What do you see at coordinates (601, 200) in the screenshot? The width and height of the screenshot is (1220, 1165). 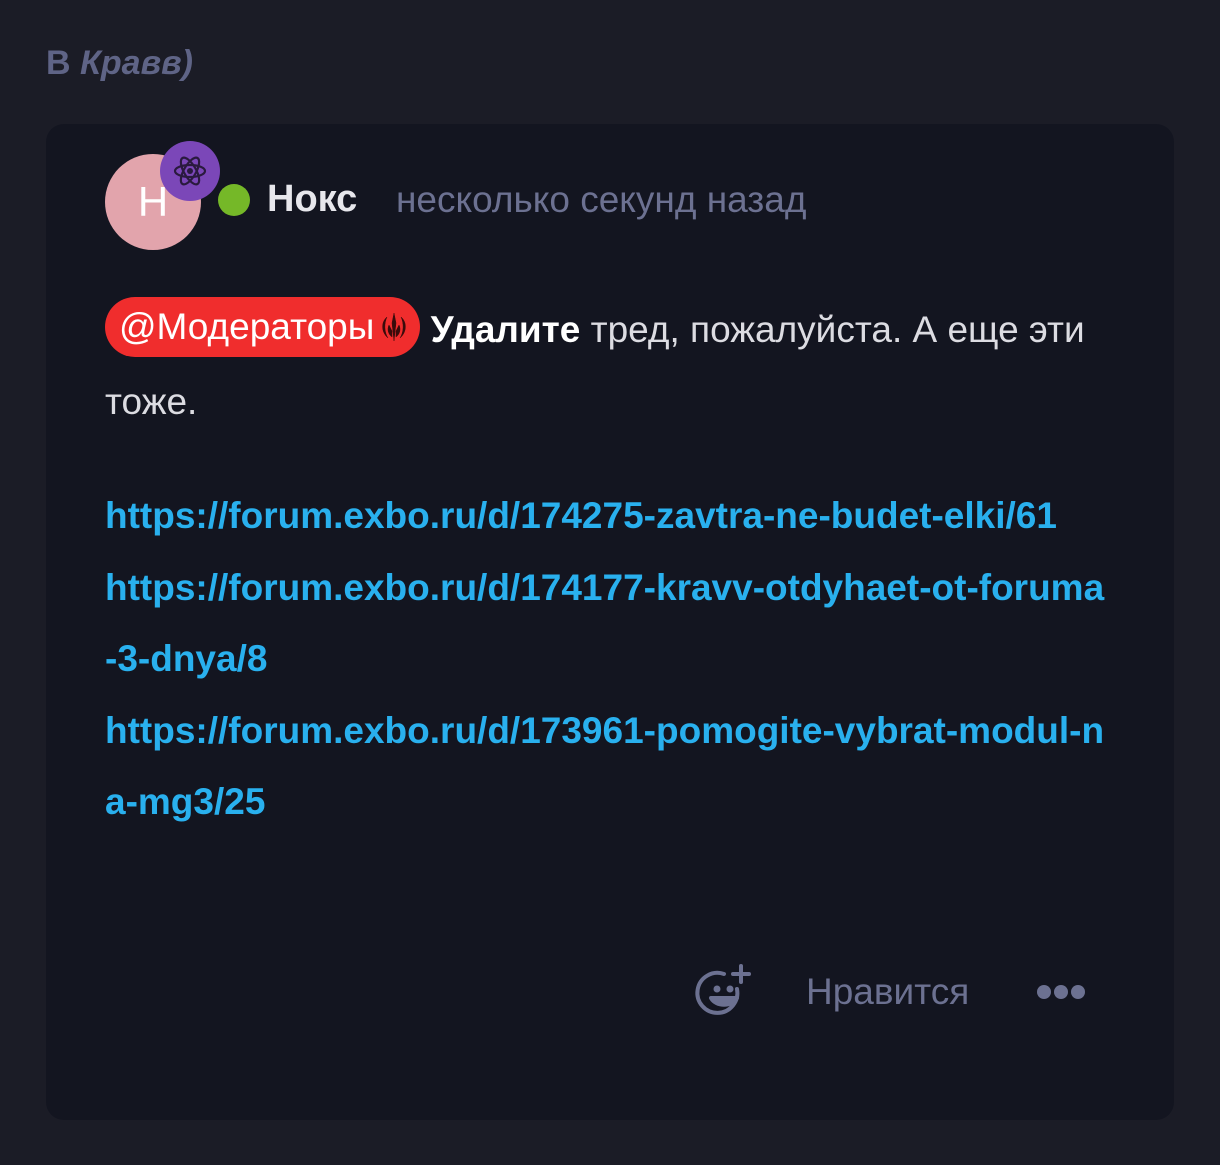 I see `post-timestamp: несколько секунд назад` at bounding box center [601, 200].